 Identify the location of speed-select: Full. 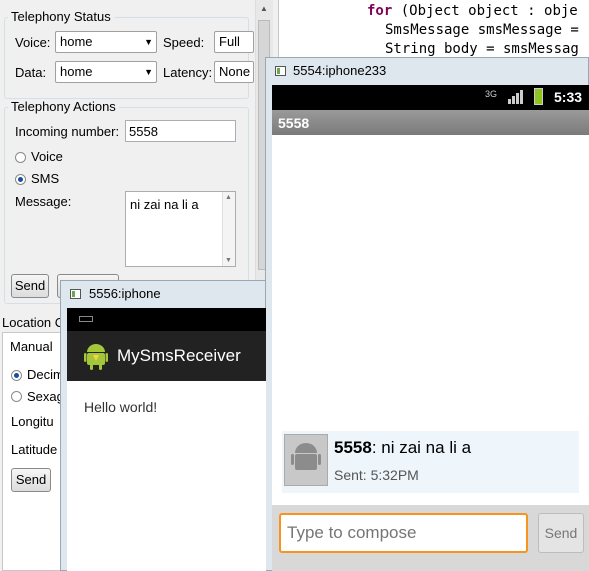
(234, 42).